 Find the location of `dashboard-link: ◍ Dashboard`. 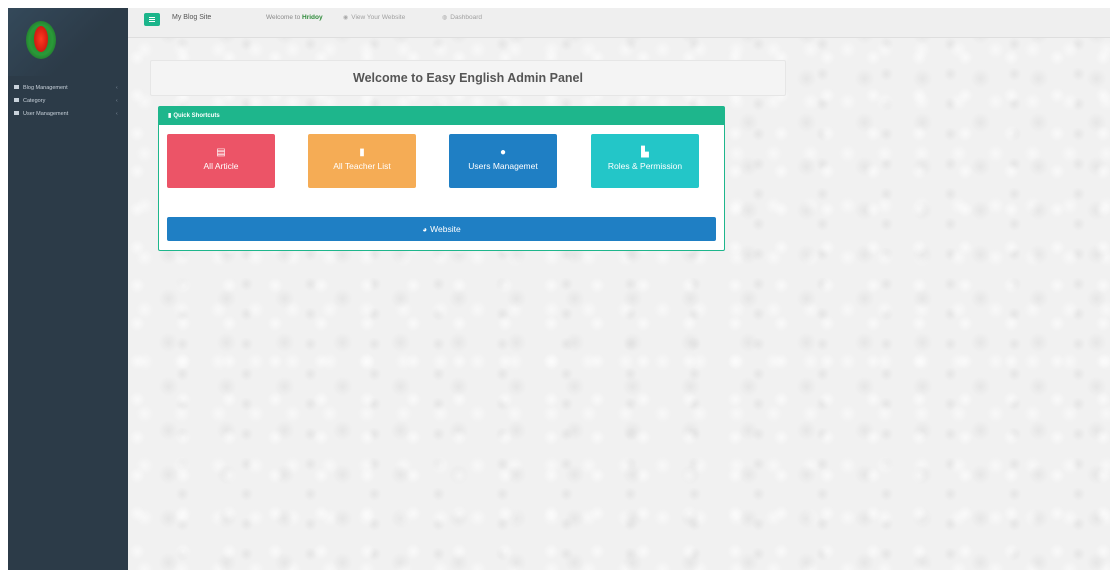

dashboard-link: ◍ Dashboard is located at coordinates (462, 18).